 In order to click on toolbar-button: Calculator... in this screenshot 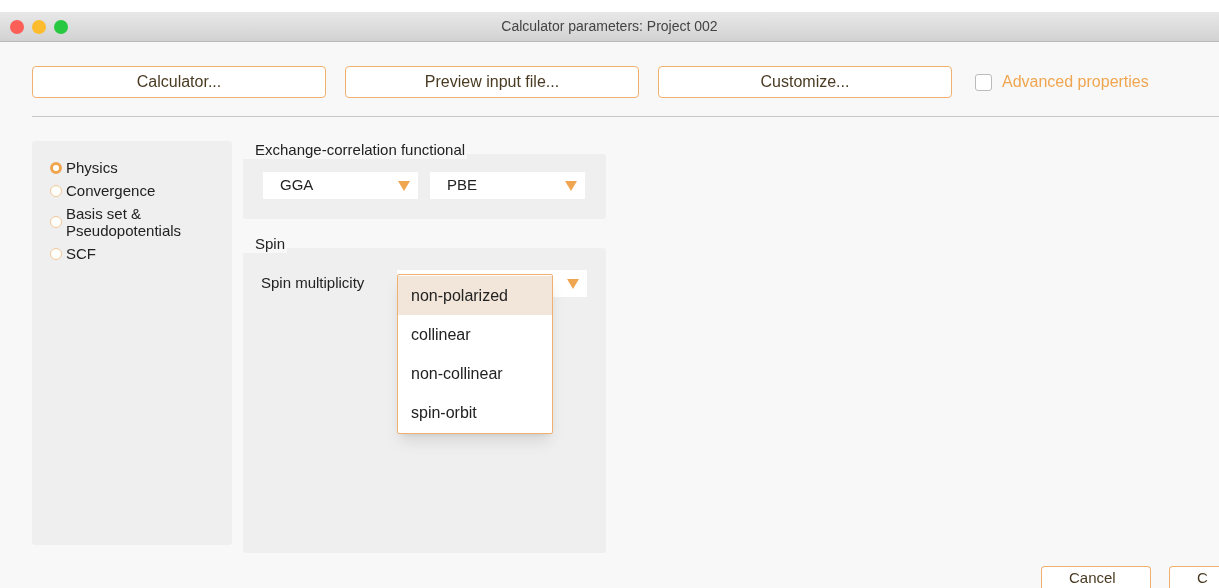, I will do `click(179, 82)`.